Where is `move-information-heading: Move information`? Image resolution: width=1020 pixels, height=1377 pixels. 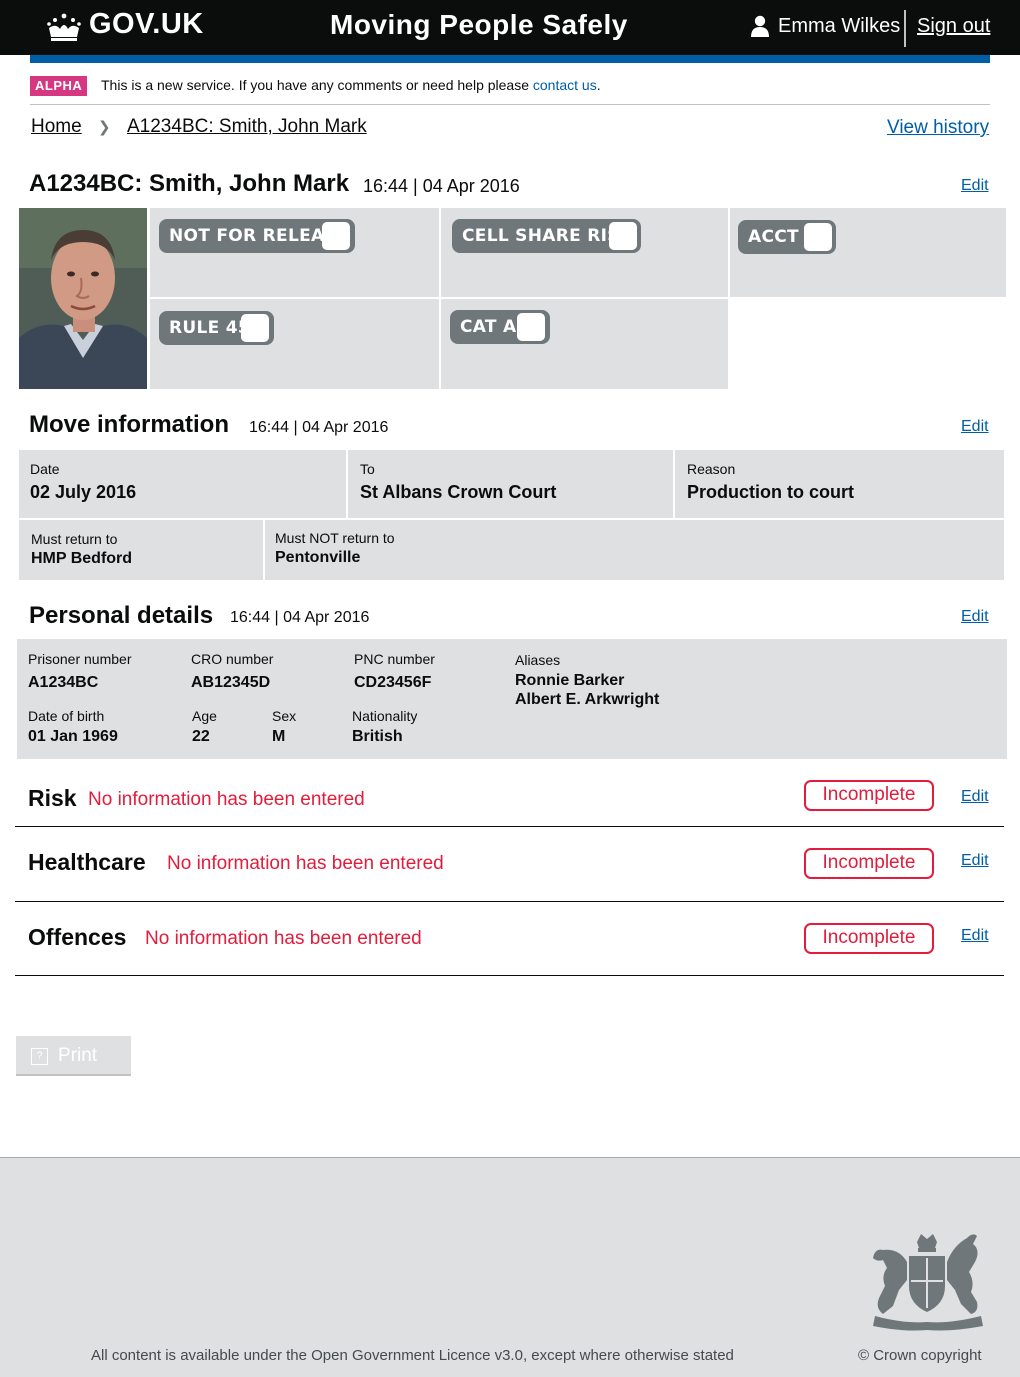 move-information-heading: Move information is located at coordinates (129, 424).